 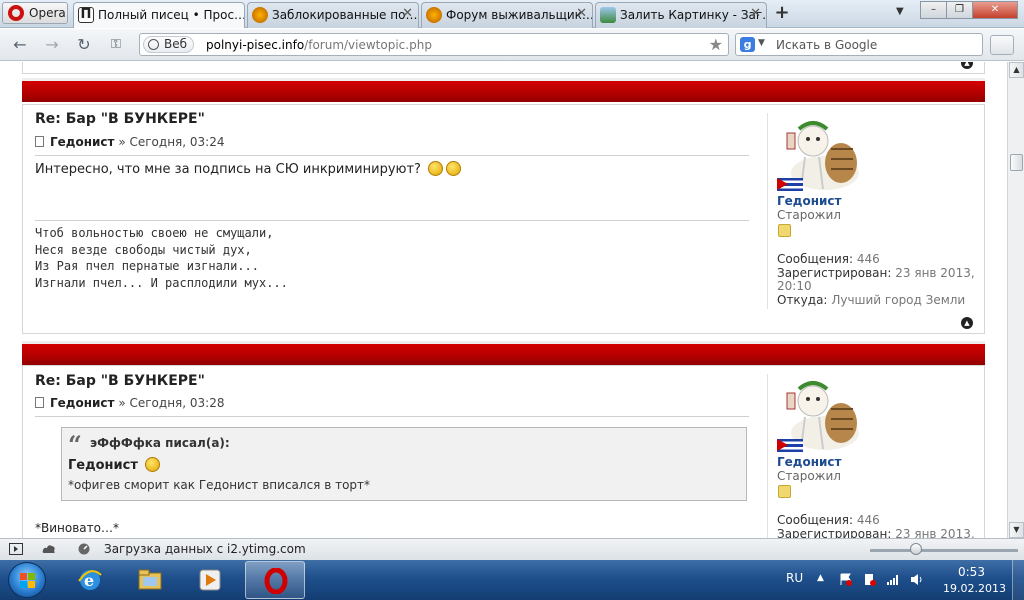 What do you see at coordinates (794, 286) in the screenshot?
I see `registered-time: 20:10` at bounding box center [794, 286].